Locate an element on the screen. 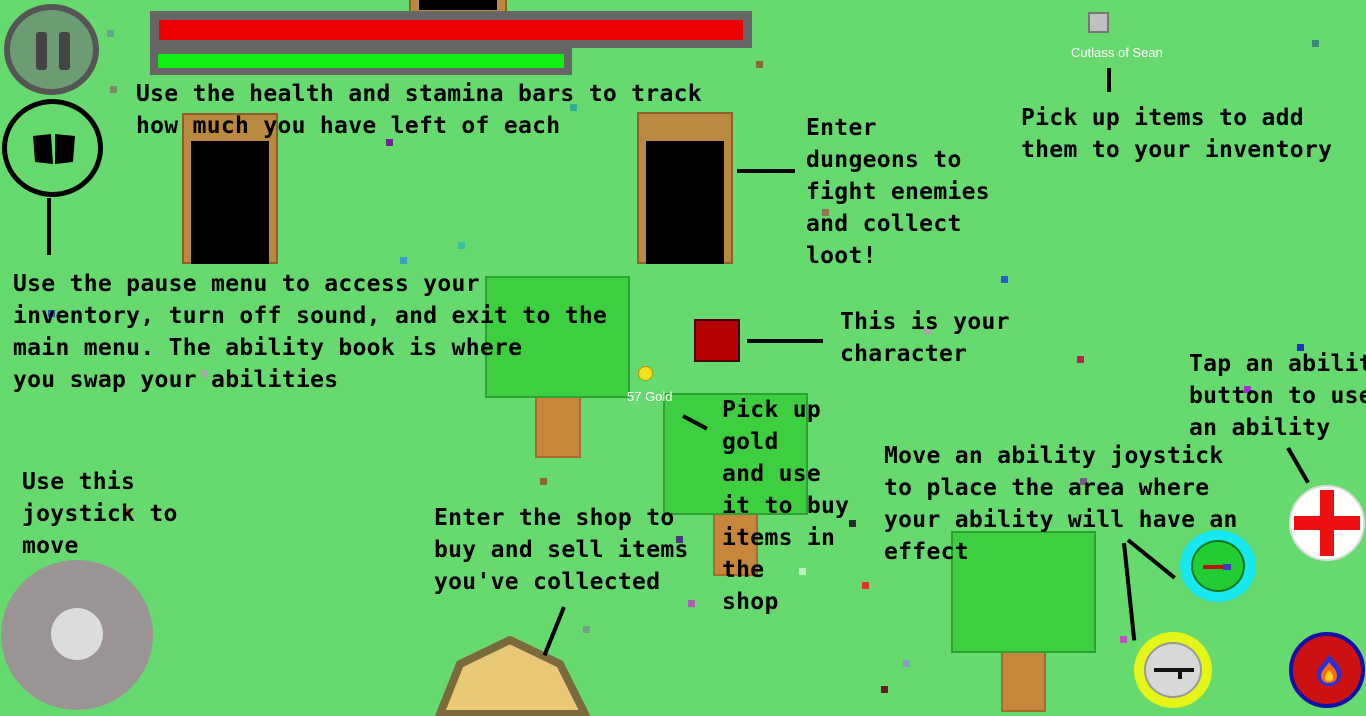  heal-ability-button is located at coordinates (1327, 523).